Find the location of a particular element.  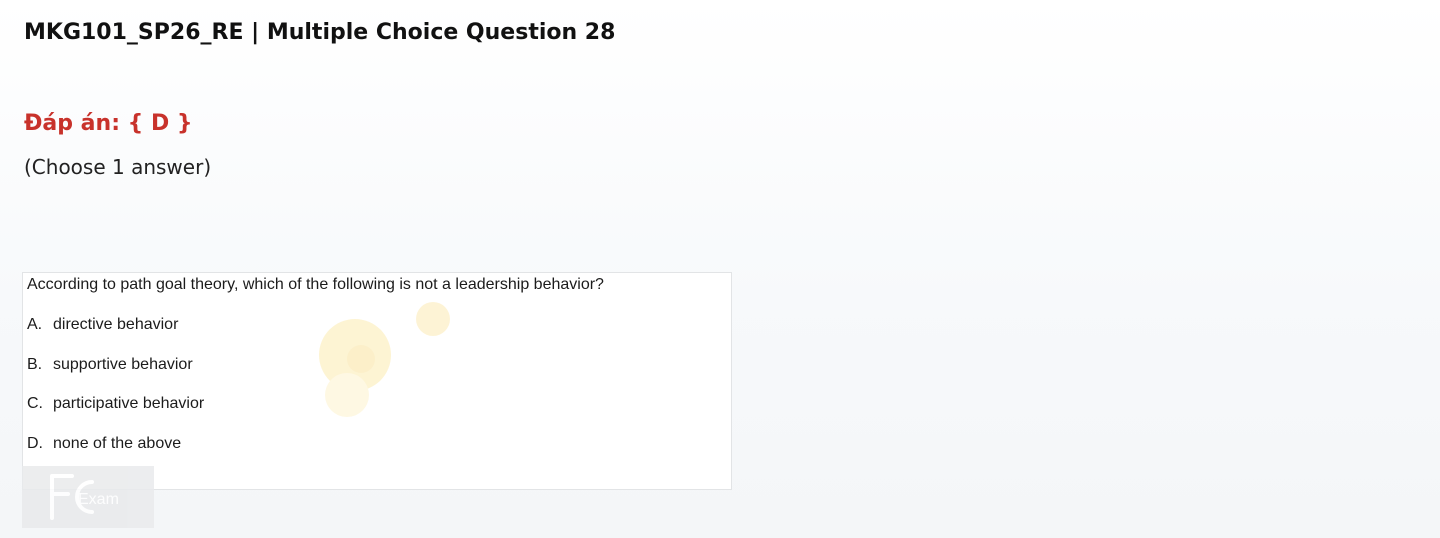

option-d: D. none of the above is located at coordinates (104, 444).